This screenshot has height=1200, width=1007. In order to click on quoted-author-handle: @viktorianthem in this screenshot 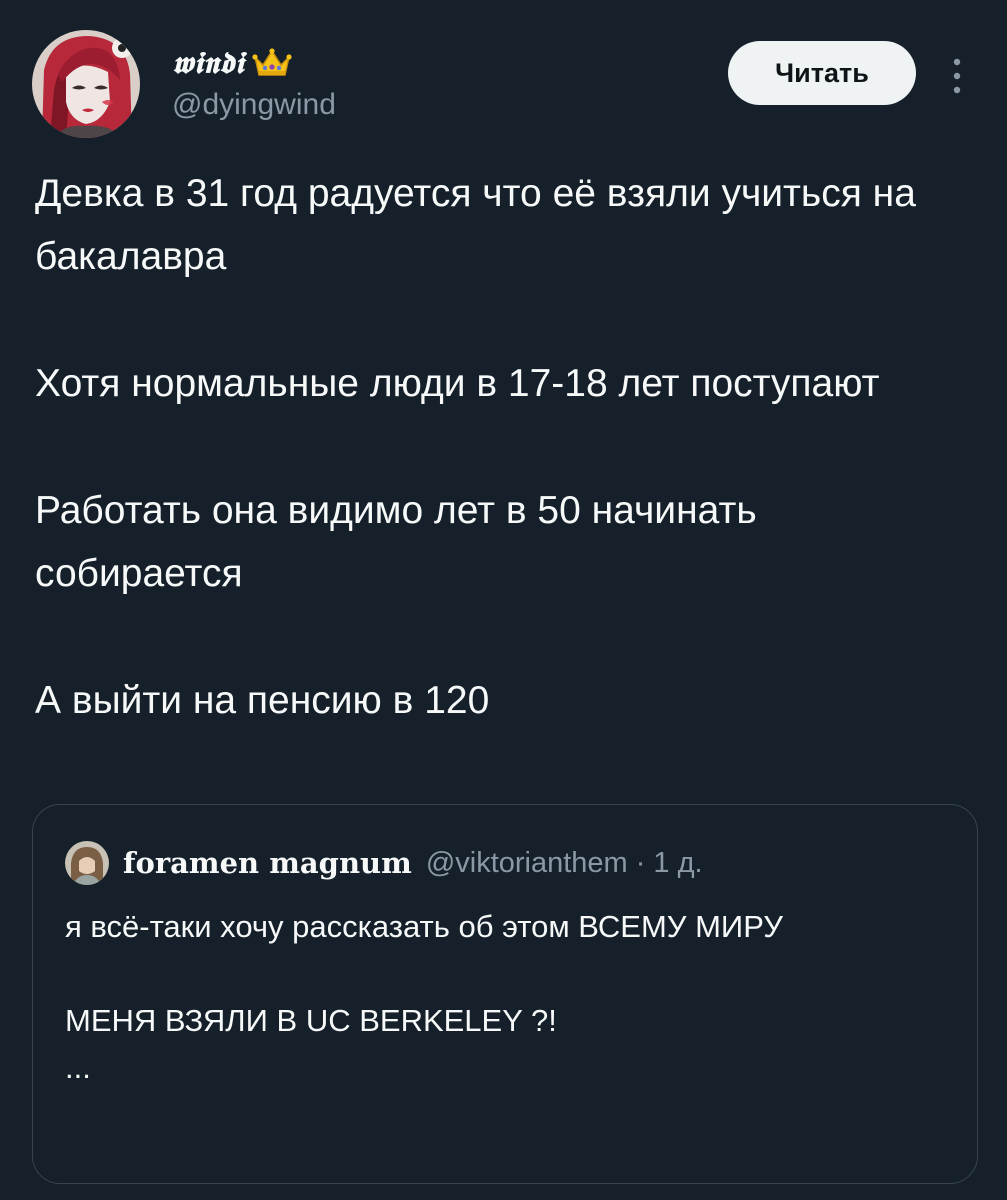, I will do `click(527, 863)`.